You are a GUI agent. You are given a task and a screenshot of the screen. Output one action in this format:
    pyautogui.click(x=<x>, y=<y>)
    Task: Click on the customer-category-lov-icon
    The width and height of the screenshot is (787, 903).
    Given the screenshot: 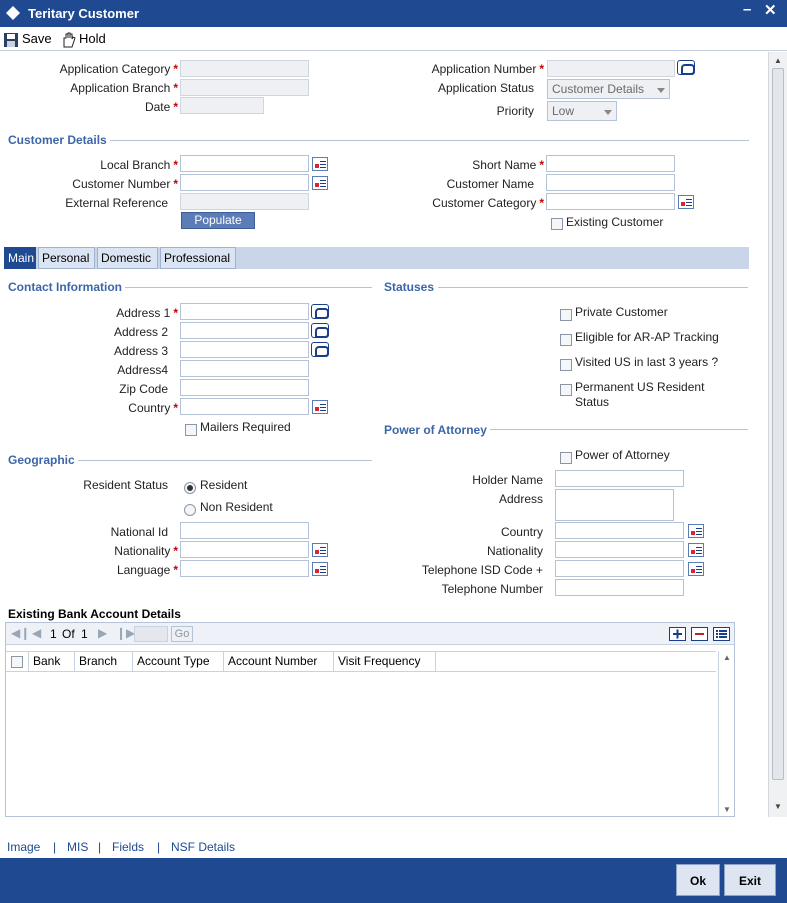 What is the action you would take?
    pyautogui.click(x=686, y=202)
    